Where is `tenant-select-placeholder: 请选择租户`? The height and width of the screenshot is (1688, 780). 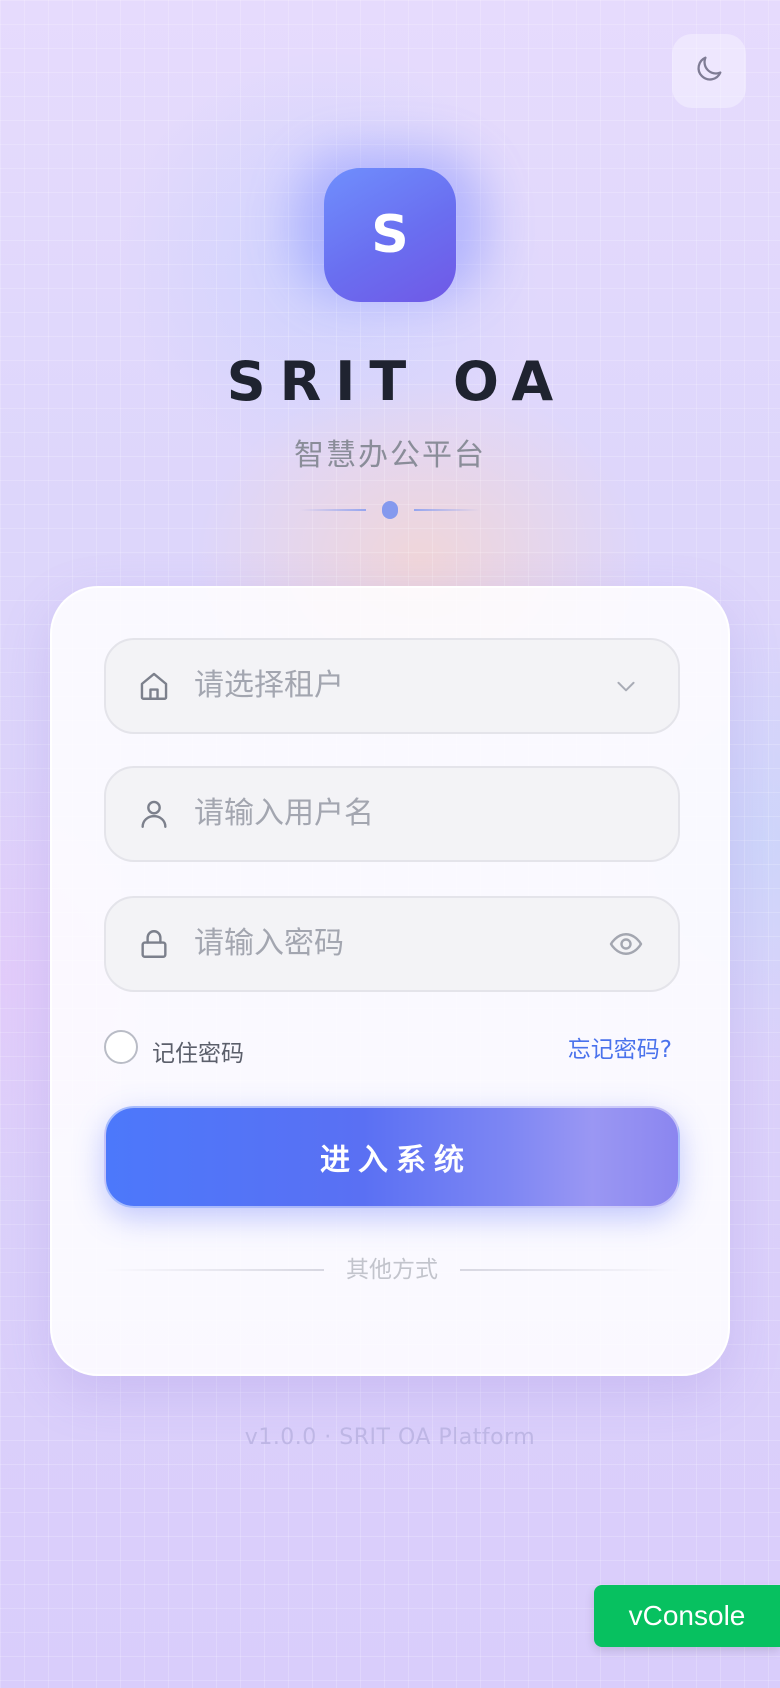
tenant-select-placeholder: 请选择租户 is located at coordinates (269, 685).